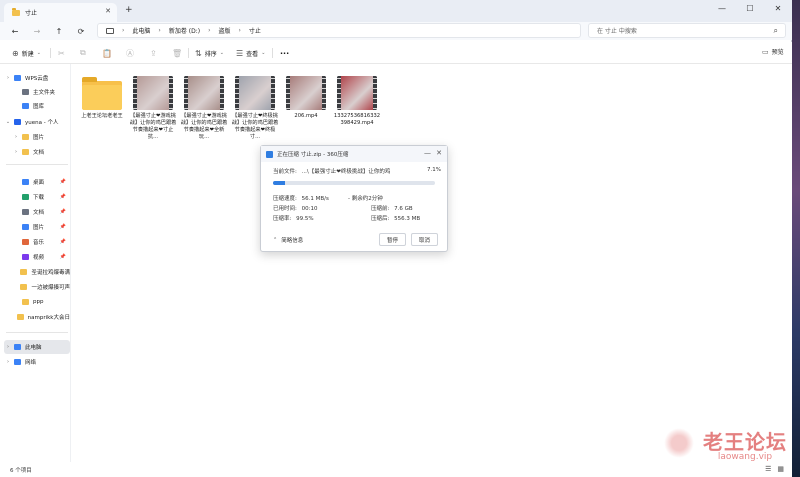 This screenshot has width=800, height=477. I want to click on breadcrumb-cunzhi: 寸止, so click(255, 30).